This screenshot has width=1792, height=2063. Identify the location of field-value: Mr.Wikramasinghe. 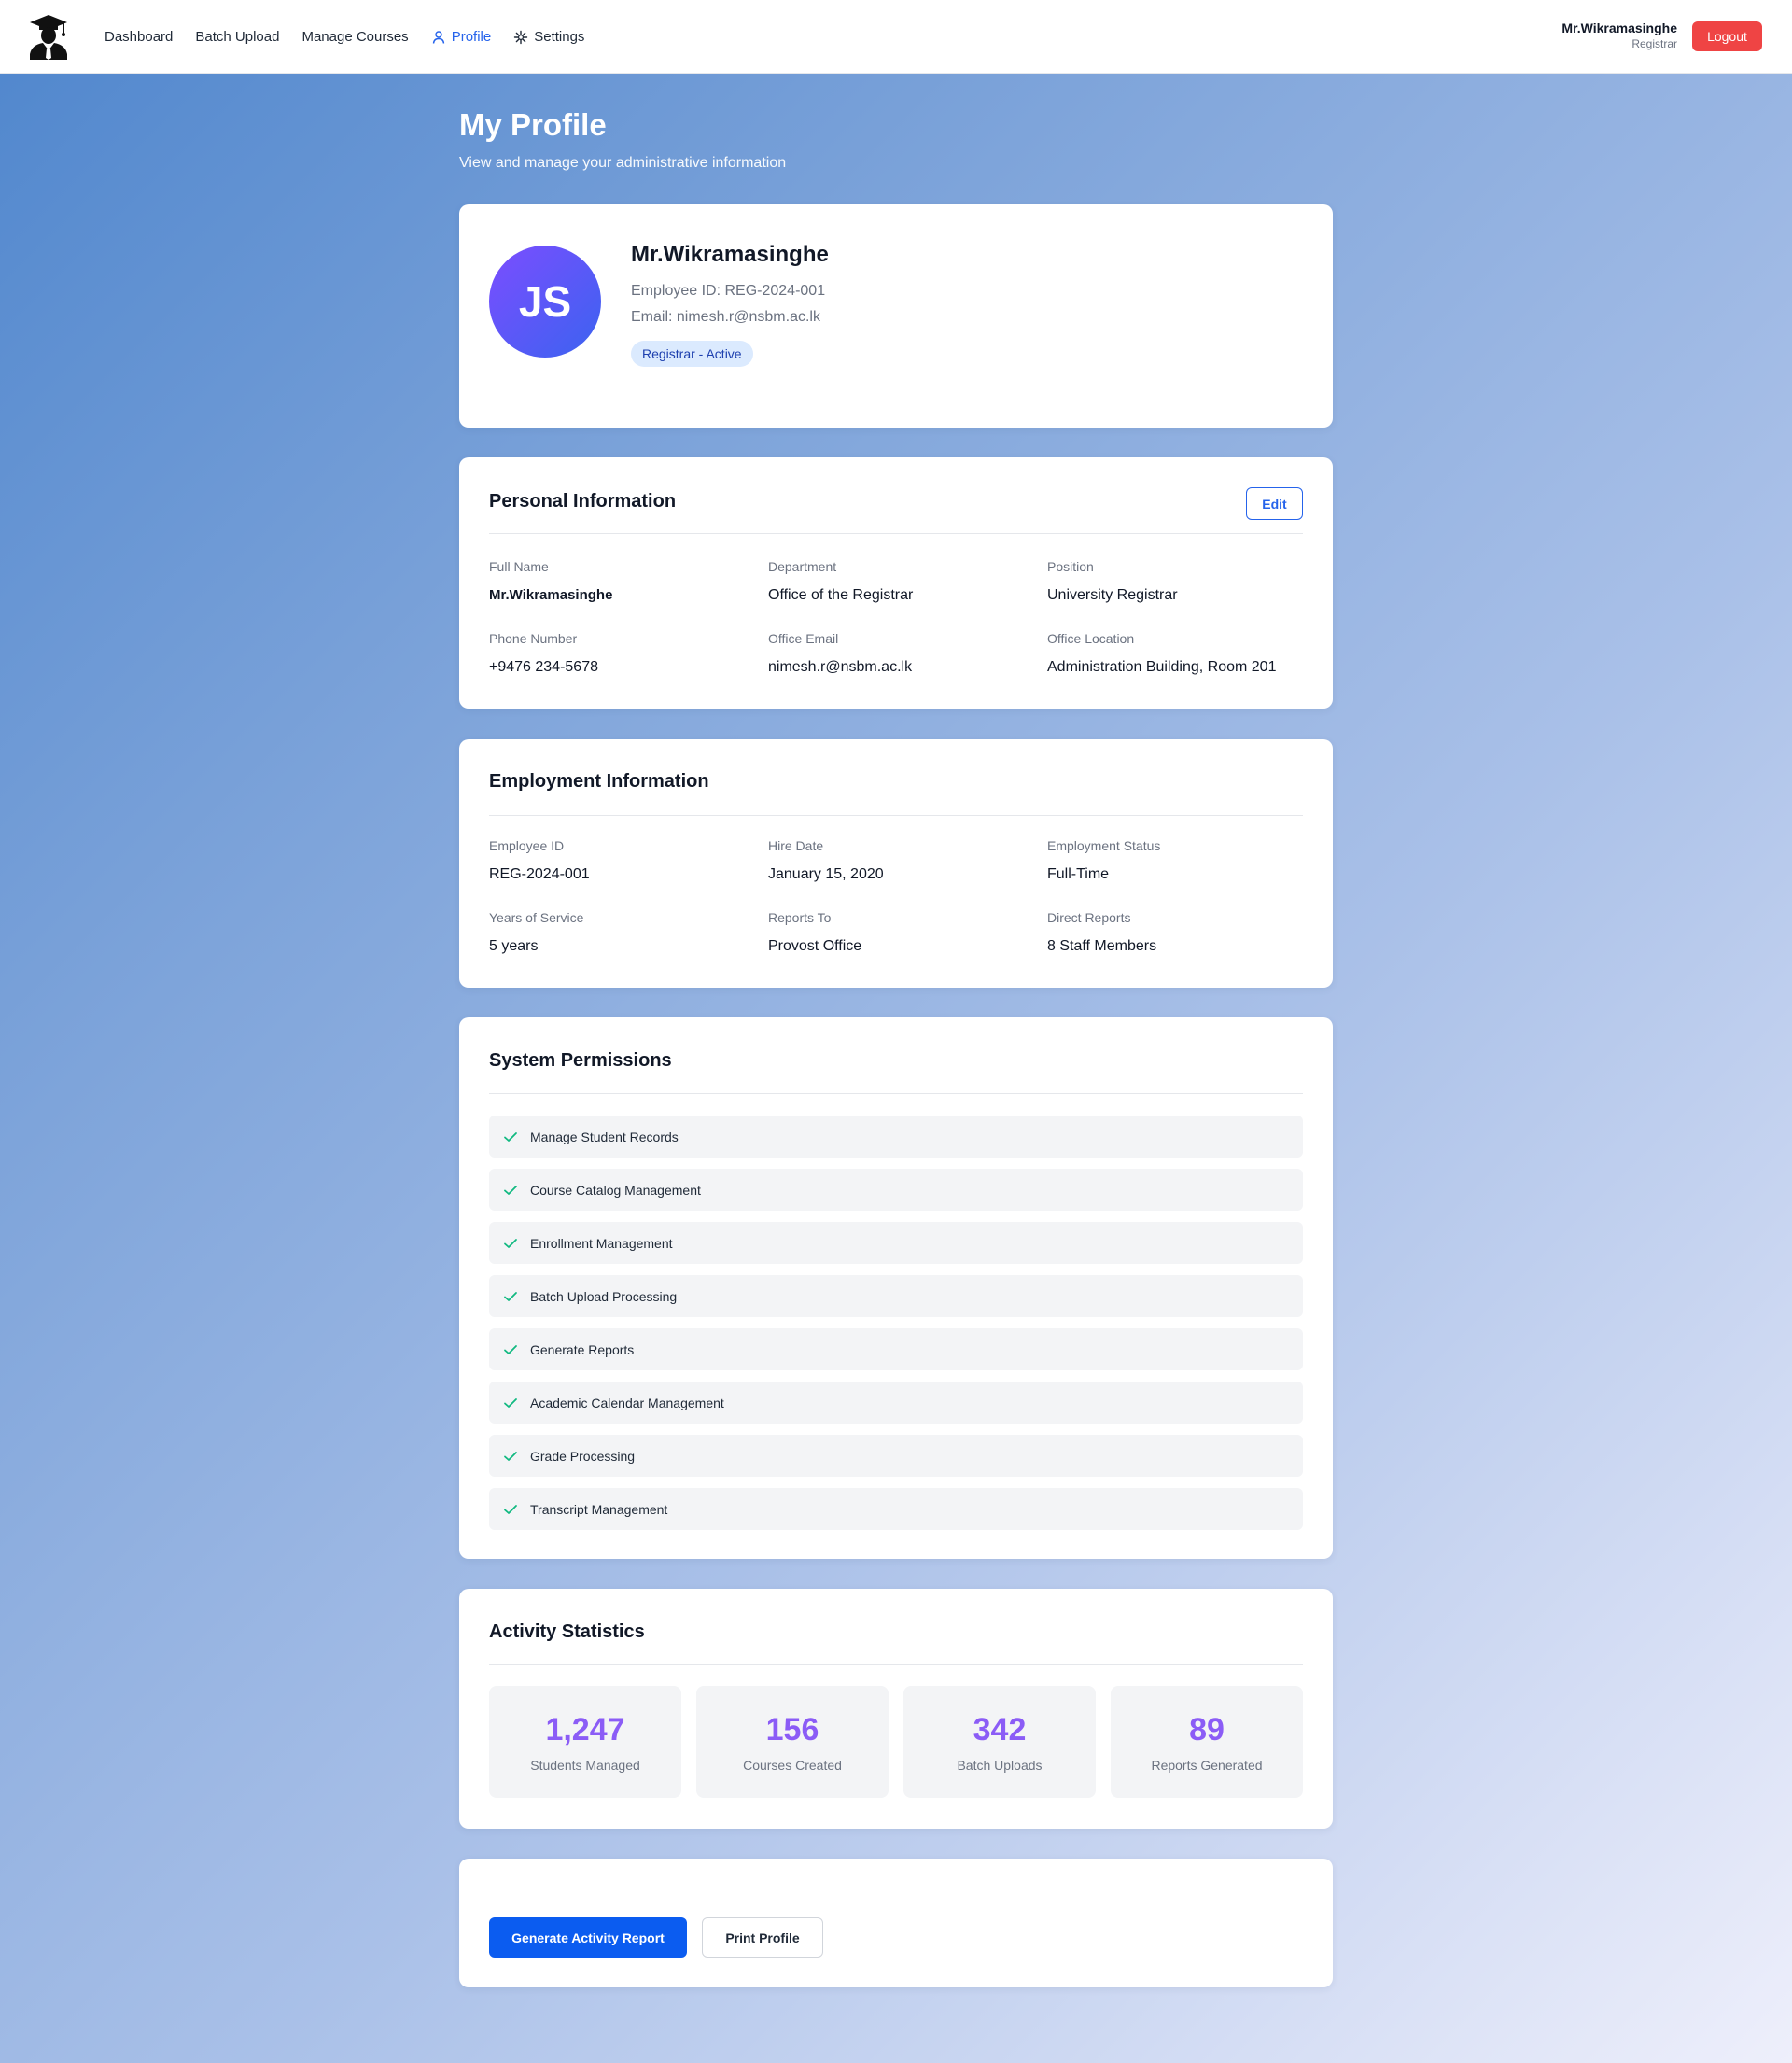
(551, 595).